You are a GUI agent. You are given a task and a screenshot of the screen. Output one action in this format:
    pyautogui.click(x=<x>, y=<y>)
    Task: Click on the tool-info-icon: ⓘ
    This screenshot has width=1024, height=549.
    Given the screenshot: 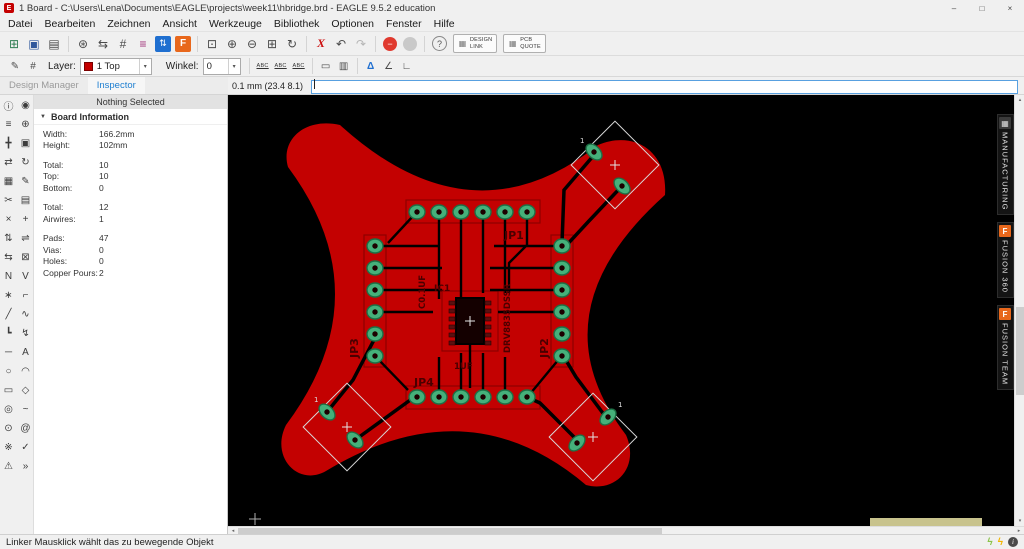 What is the action you would take?
    pyautogui.click(x=8, y=105)
    